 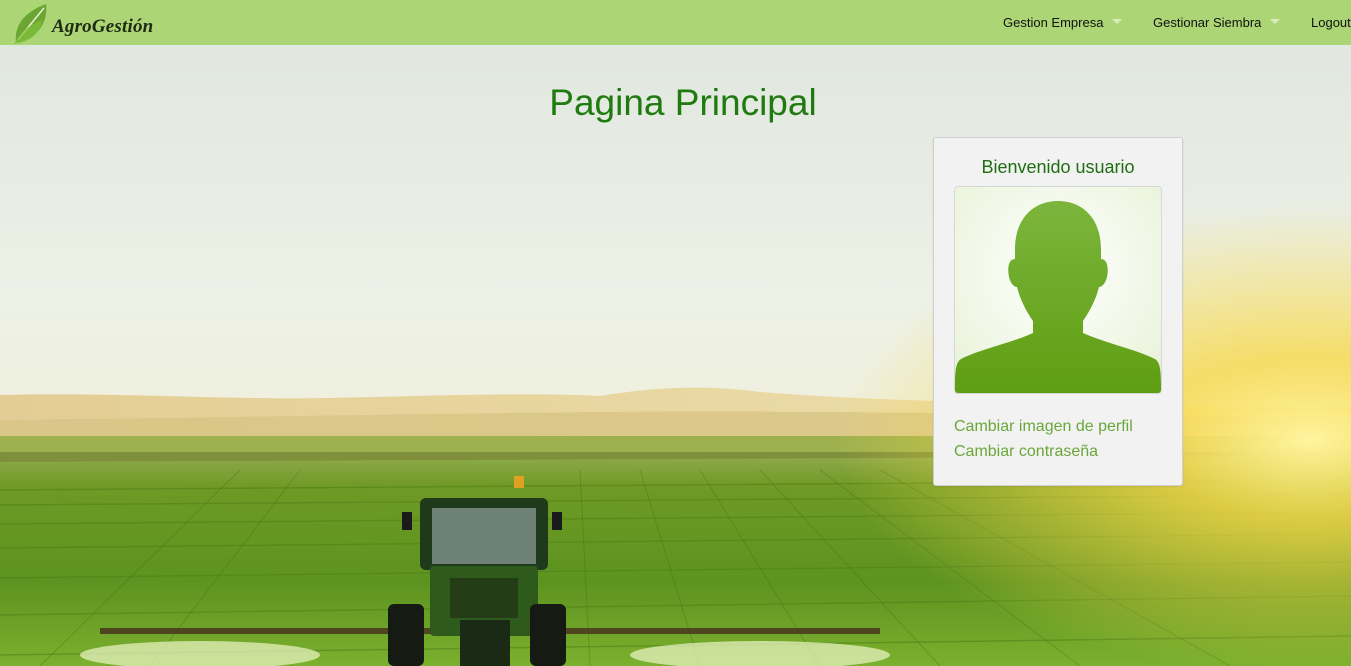 What do you see at coordinates (1058, 167) in the screenshot?
I see `welcome-heading: Bienvenido usuario` at bounding box center [1058, 167].